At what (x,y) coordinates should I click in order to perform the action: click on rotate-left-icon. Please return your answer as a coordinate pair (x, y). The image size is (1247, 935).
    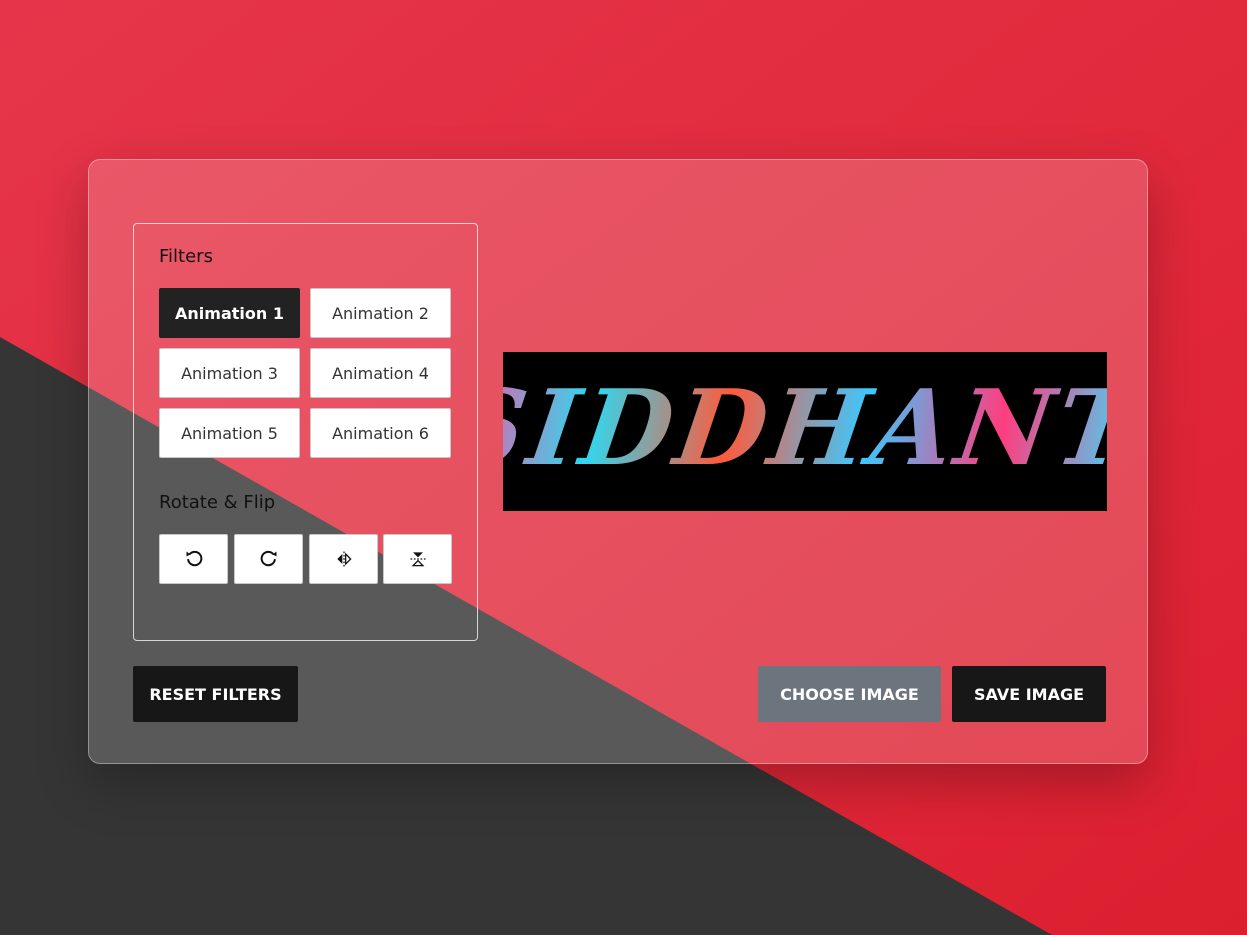
    Looking at the image, I should click on (194, 558).